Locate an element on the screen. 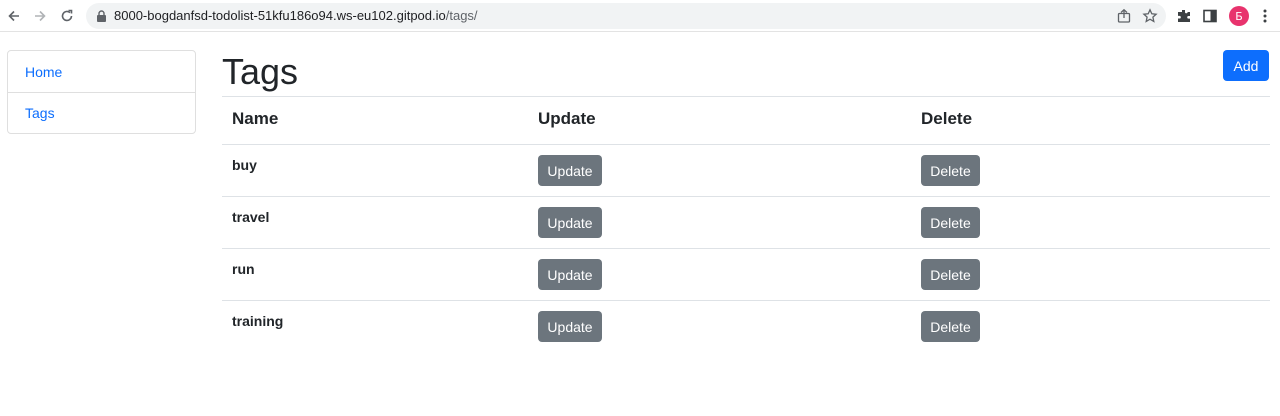 Image resolution: width=1280 pixels, height=416 pixels. share-icon is located at coordinates (1124, 16).